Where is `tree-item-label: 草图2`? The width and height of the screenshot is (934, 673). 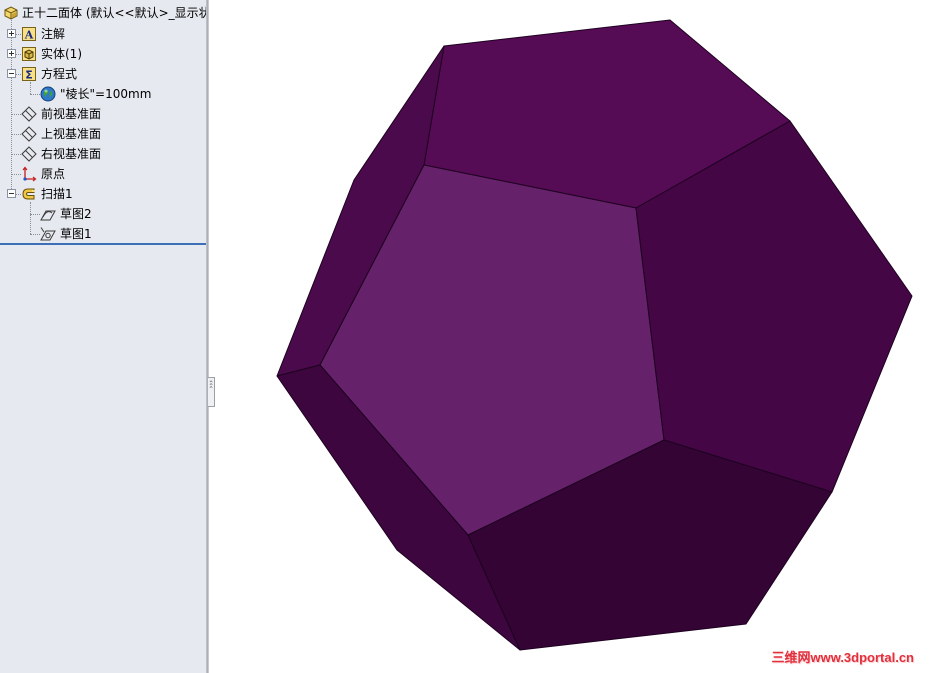
tree-item-label: 草图2 is located at coordinates (76, 214).